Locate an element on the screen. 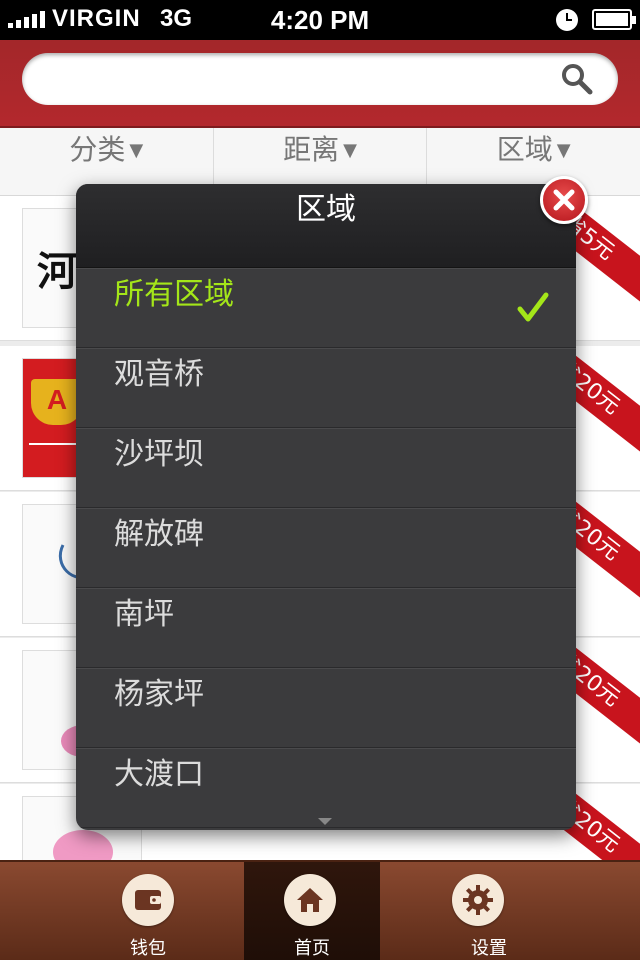 The height and width of the screenshot is (960, 640). status-bar: VIRGIN 3G 4:20 PM is located at coordinates (320, 20).